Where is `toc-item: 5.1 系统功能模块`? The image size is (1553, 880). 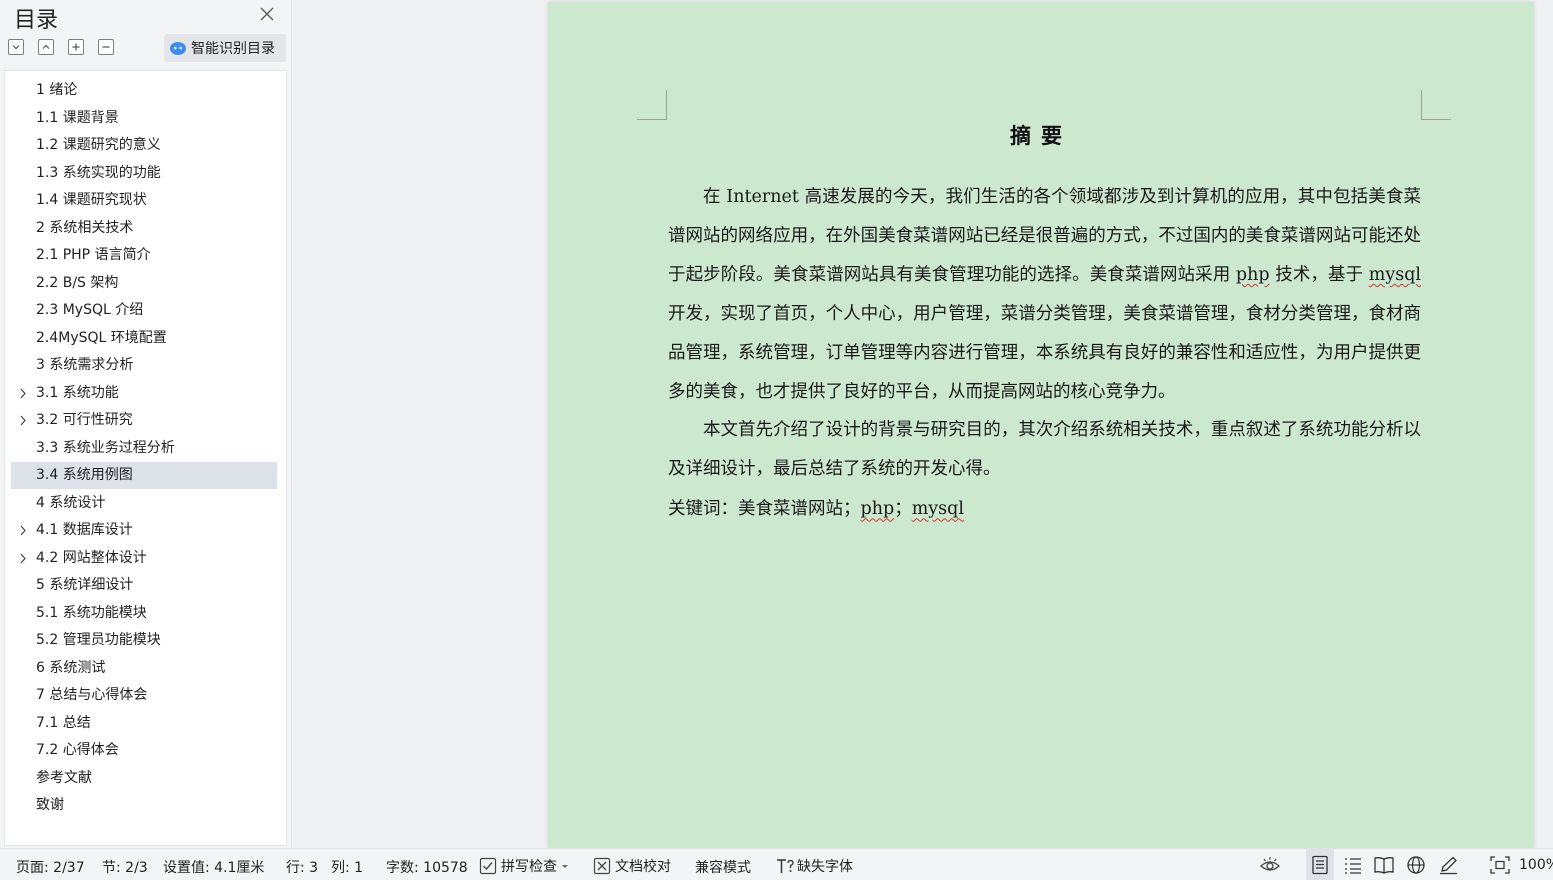 toc-item: 5.1 系统功能模块 is located at coordinates (144, 613).